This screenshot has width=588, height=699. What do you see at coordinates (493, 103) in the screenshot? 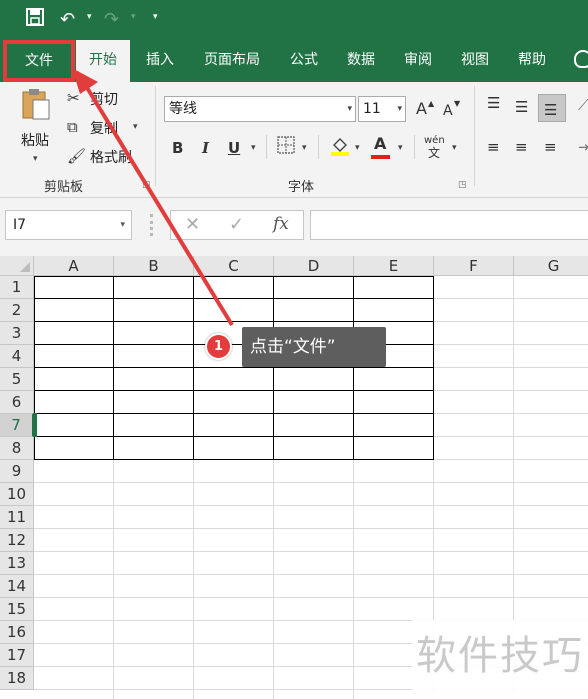
I see `align-top-icon: ☰` at bounding box center [493, 103].